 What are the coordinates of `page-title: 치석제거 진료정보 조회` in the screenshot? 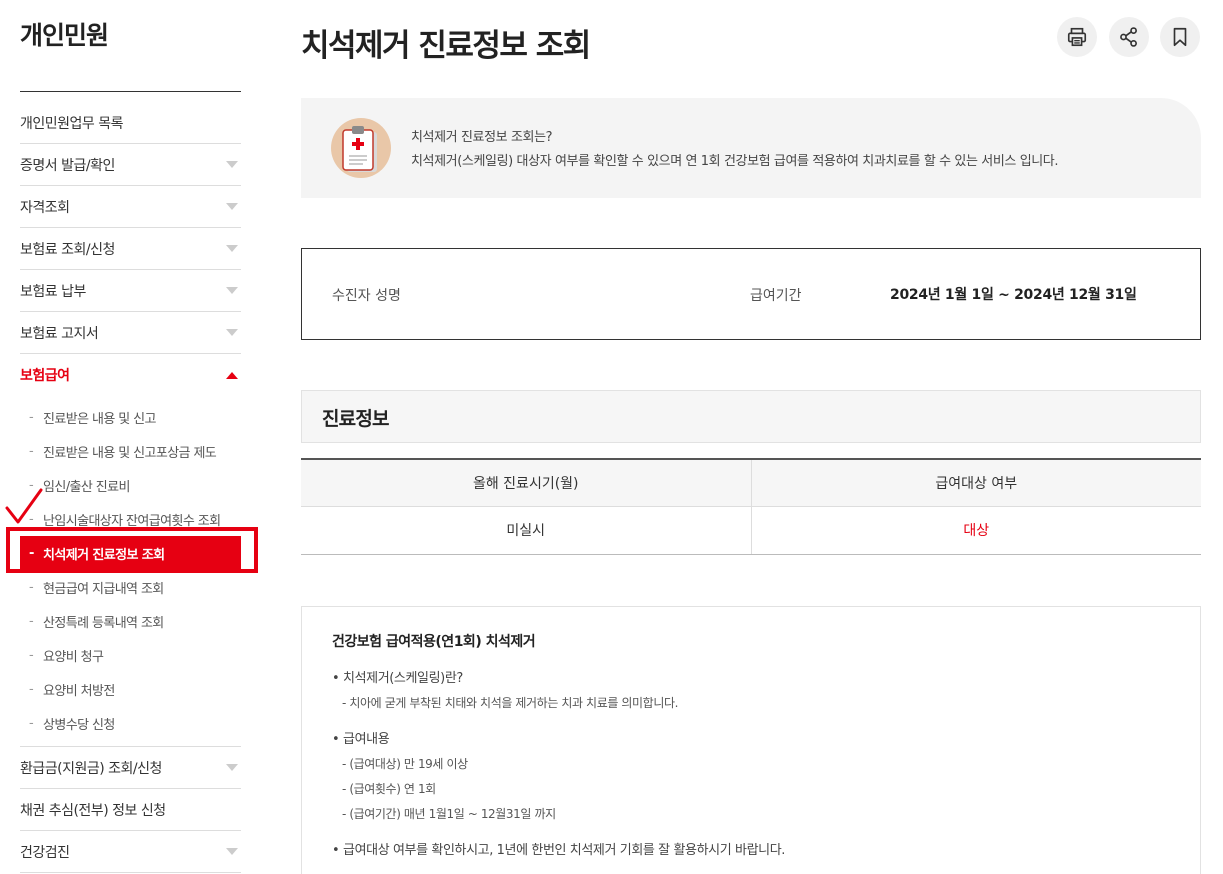 It's located at (446, 46).